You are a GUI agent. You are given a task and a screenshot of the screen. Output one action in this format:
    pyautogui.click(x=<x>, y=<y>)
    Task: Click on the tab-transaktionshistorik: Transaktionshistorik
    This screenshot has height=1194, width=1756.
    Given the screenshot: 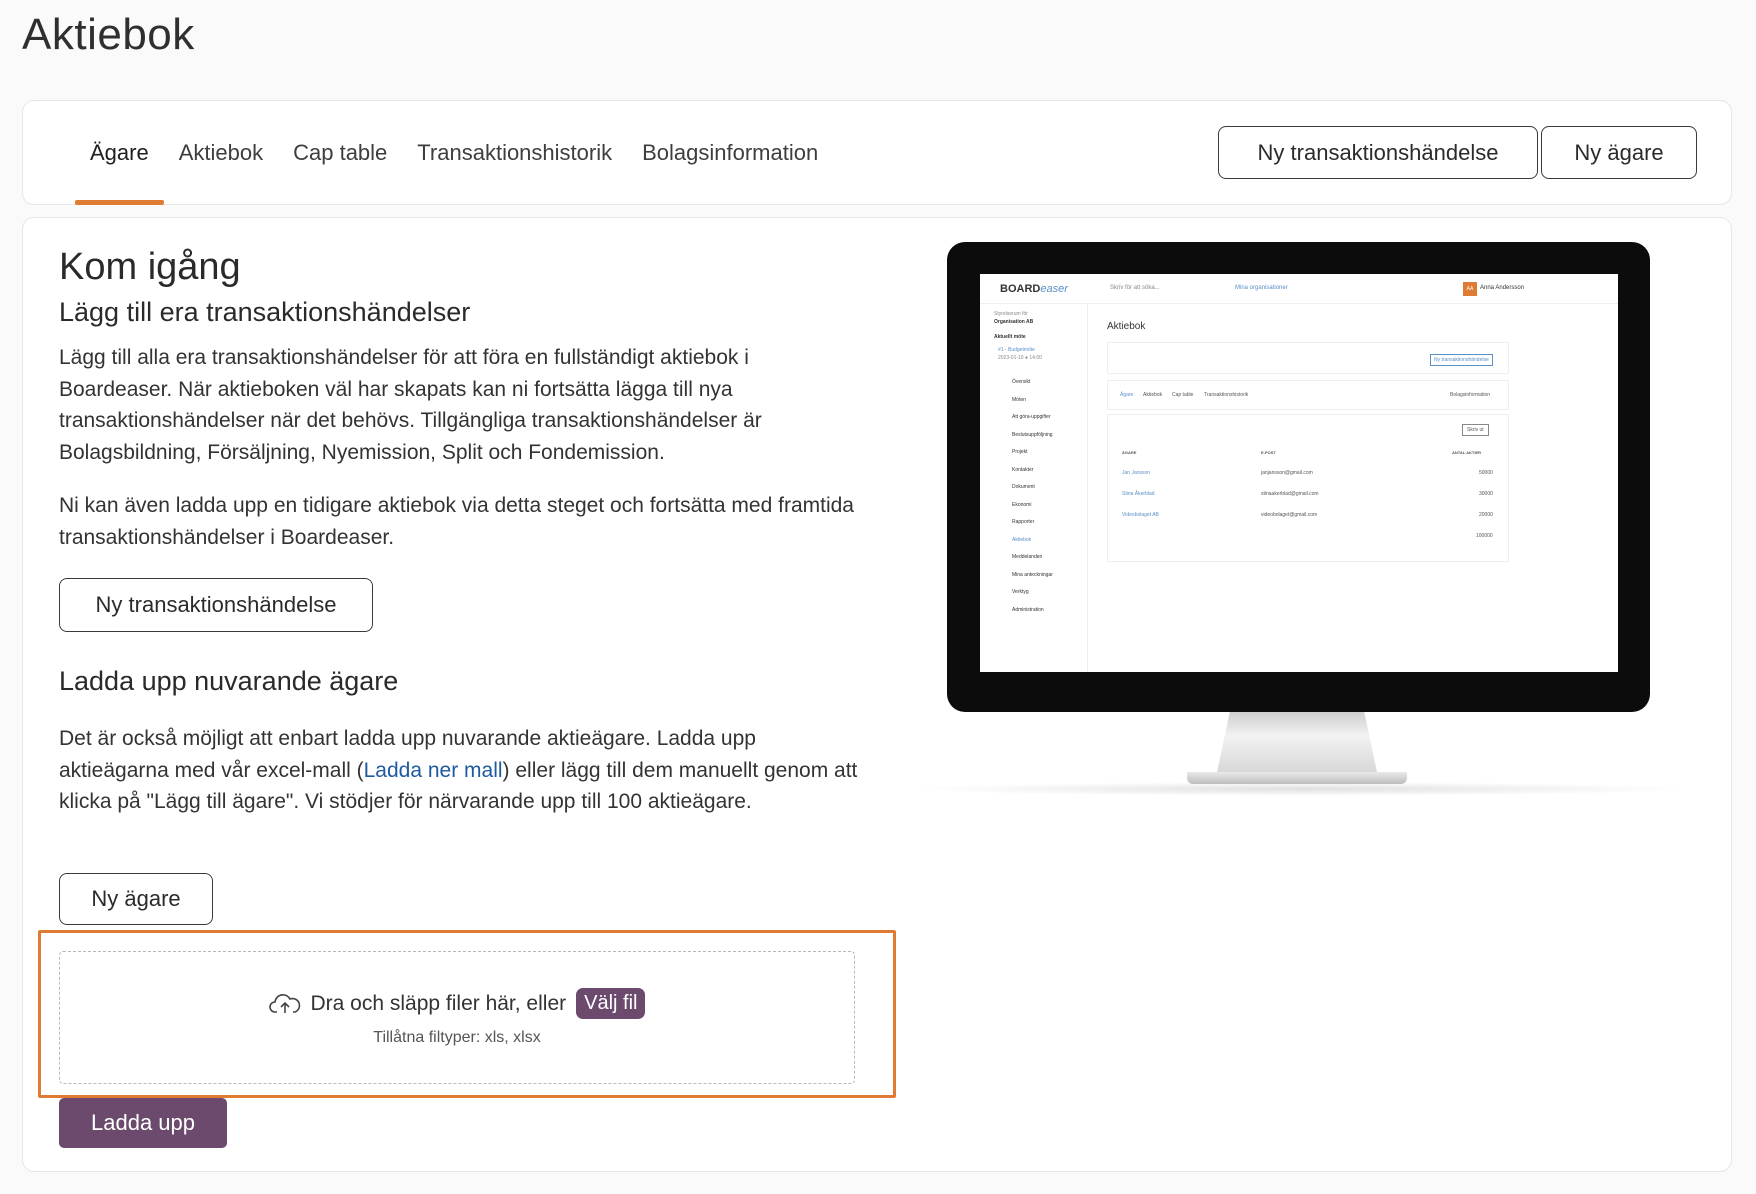 What is the action you would take?
    pyautogui.click(x=514, y=152)
    